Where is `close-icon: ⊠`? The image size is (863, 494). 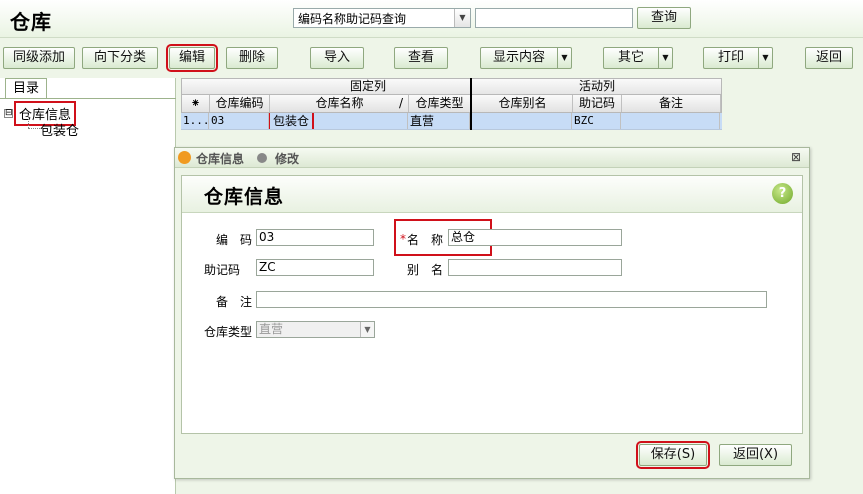
close-icon: ⊠ is located at coordinates (796, 157).